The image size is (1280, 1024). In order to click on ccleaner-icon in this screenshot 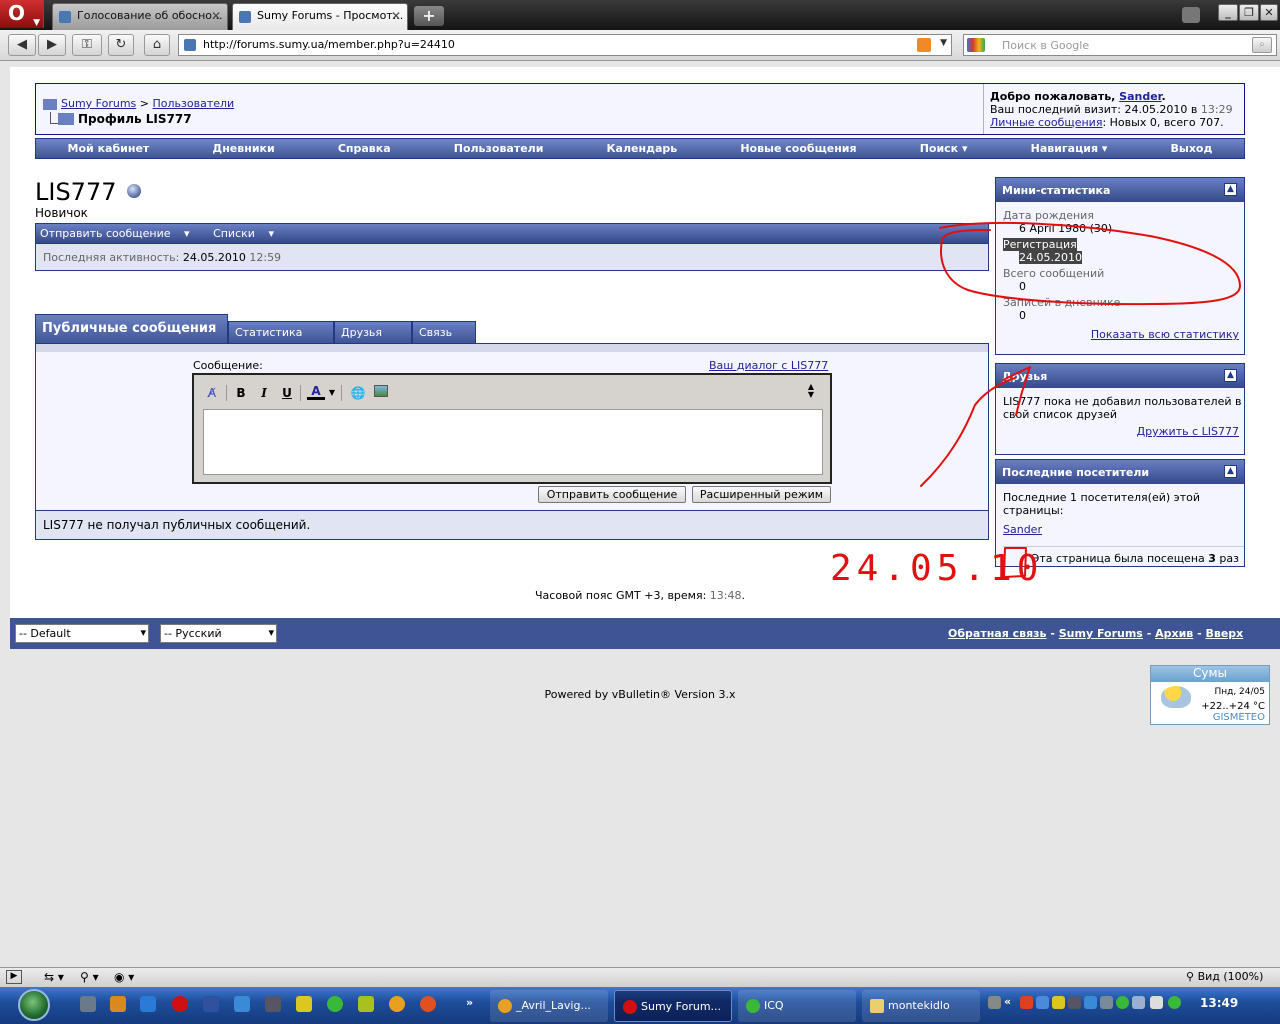, I will do `click(428, 1004)`.